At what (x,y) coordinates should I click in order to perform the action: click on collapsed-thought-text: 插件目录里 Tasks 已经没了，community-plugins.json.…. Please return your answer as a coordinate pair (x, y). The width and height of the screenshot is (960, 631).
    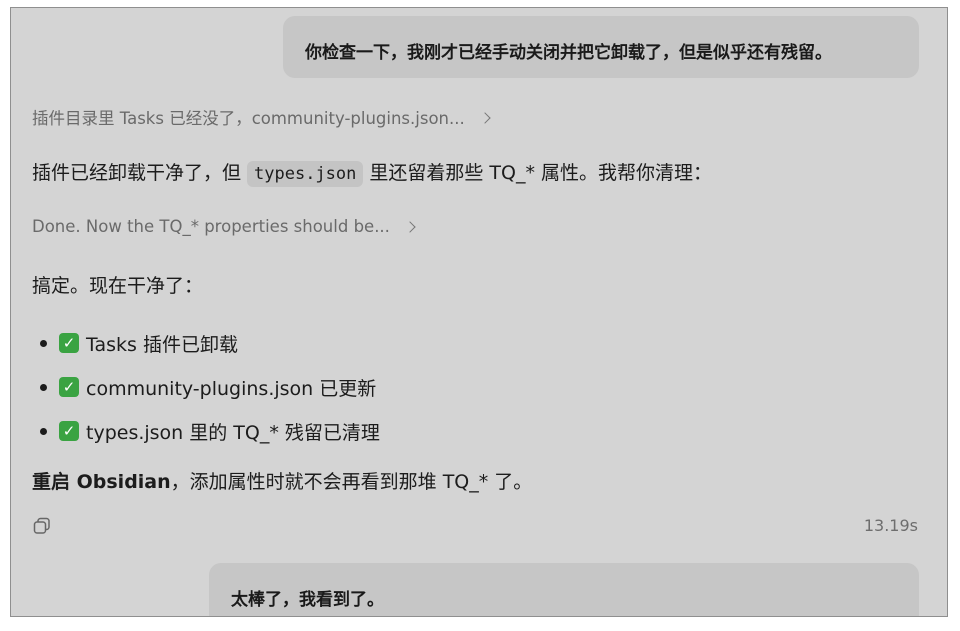
    Looking at the image, I should click on (248, 118).